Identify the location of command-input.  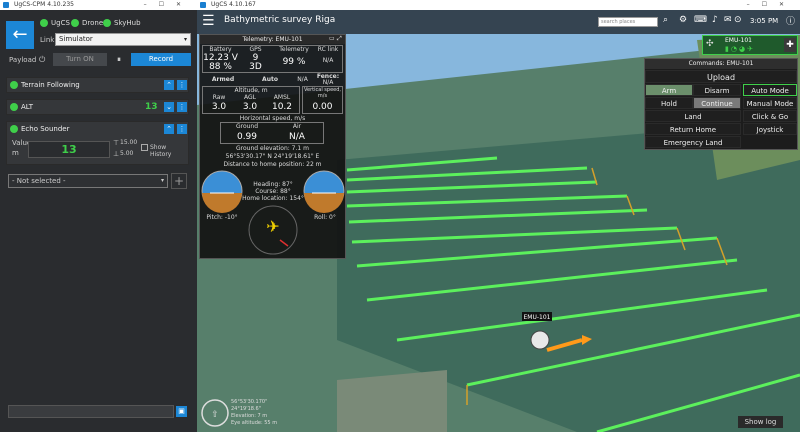
(91, 411).